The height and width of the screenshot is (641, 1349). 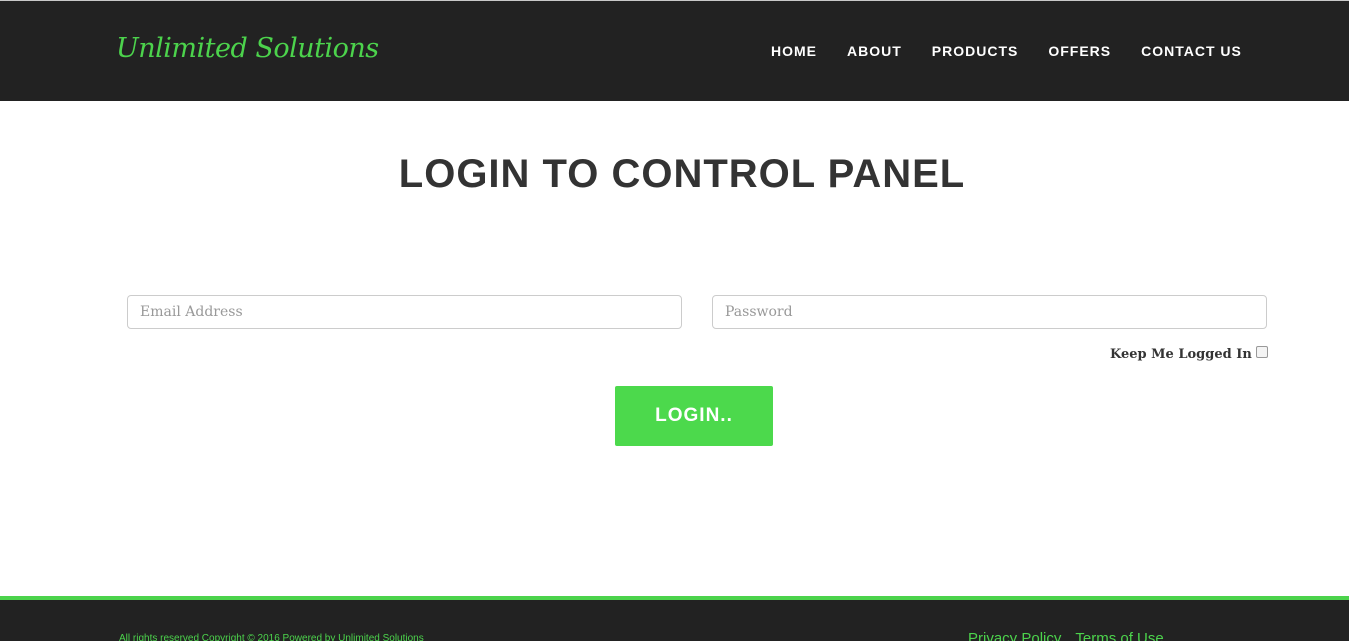 What do you see at coordinates (989, 312) in the screenshot?
I see `password-input` at bounding box center [989, 312].